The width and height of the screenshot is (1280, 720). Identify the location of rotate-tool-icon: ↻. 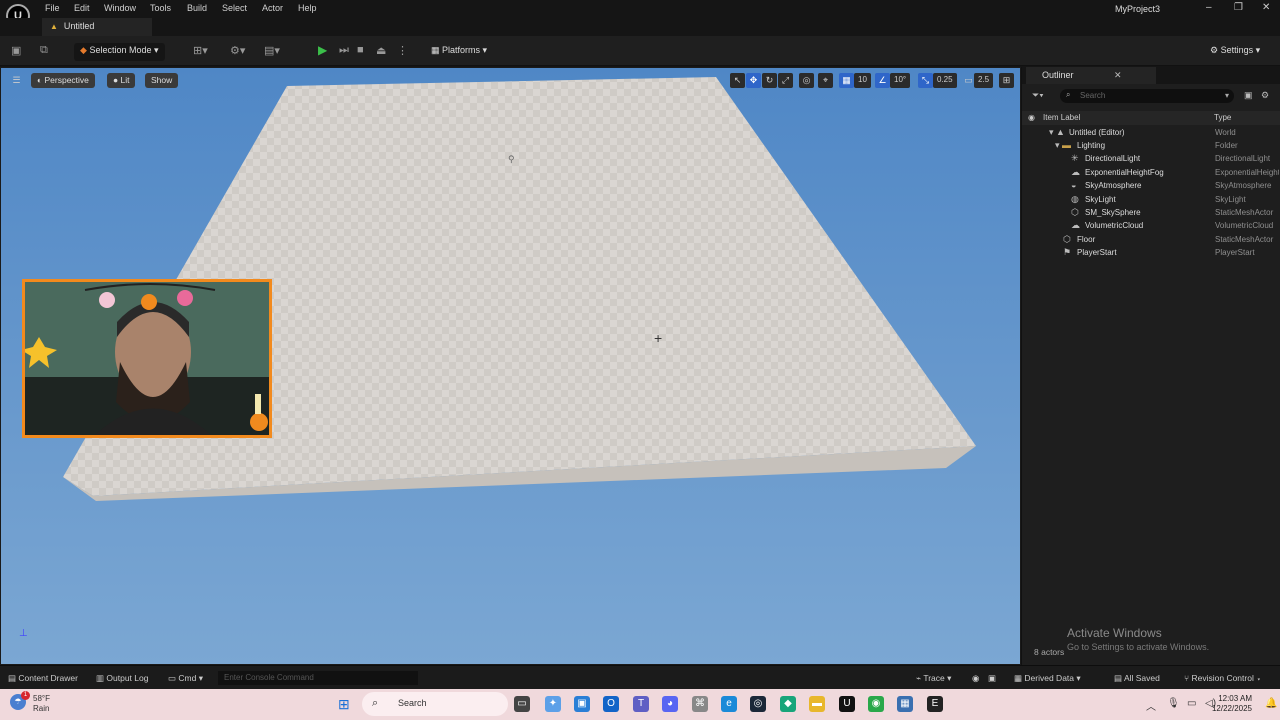
(769, 80).